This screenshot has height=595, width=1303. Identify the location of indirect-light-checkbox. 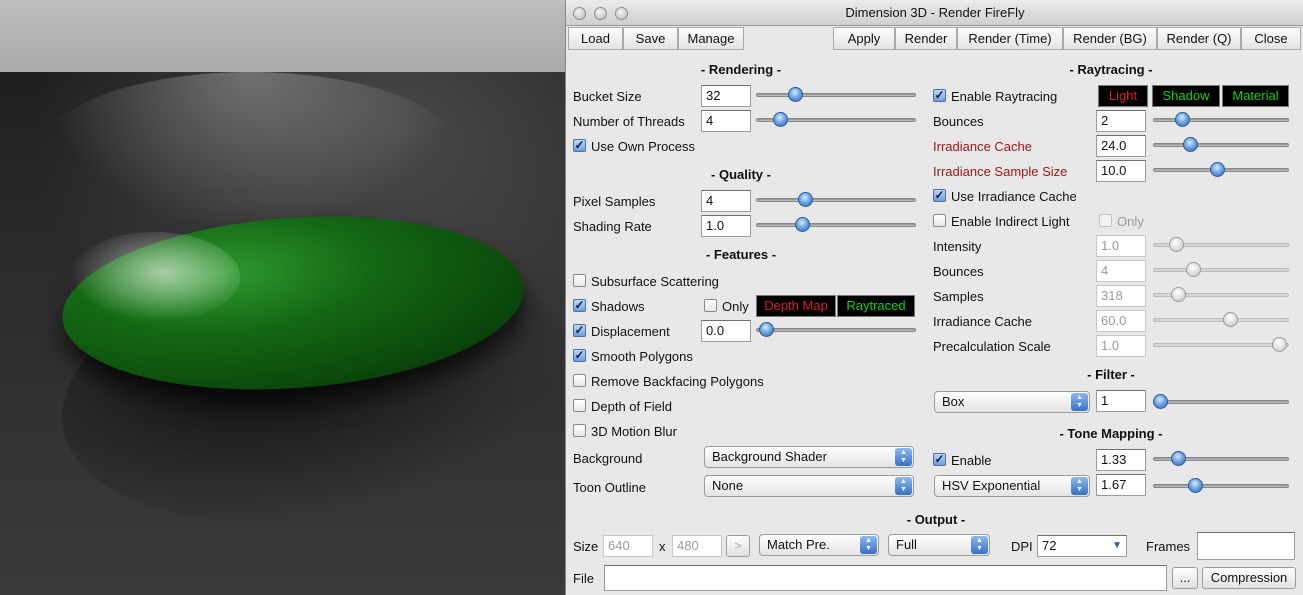
(939, 220).